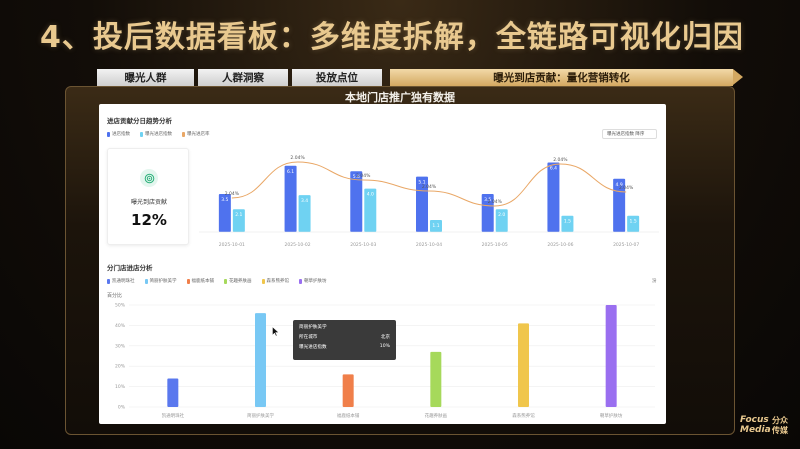 This screenshot has height=449, width=800. Describe the element at coordinates (163, 281) in the screenshot. I see `legend-label: 简丽护肤美学` at that location.